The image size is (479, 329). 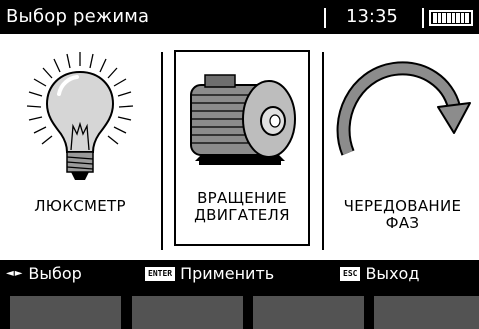 What do you see at coordinates (160, 274) in the screenshot?
I see `enter-key-icon: ENTER` at bounding box center [160, 274].